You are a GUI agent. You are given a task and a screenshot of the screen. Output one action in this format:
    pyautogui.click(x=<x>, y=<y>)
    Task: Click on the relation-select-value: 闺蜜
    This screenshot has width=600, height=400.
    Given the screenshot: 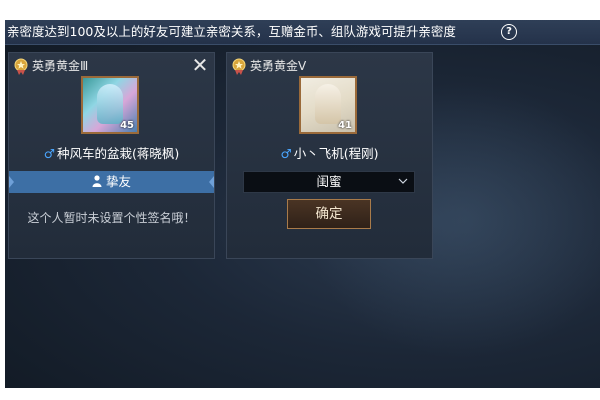 What is the action you would take?
    pyautogui.click(x=329, y=181)
    